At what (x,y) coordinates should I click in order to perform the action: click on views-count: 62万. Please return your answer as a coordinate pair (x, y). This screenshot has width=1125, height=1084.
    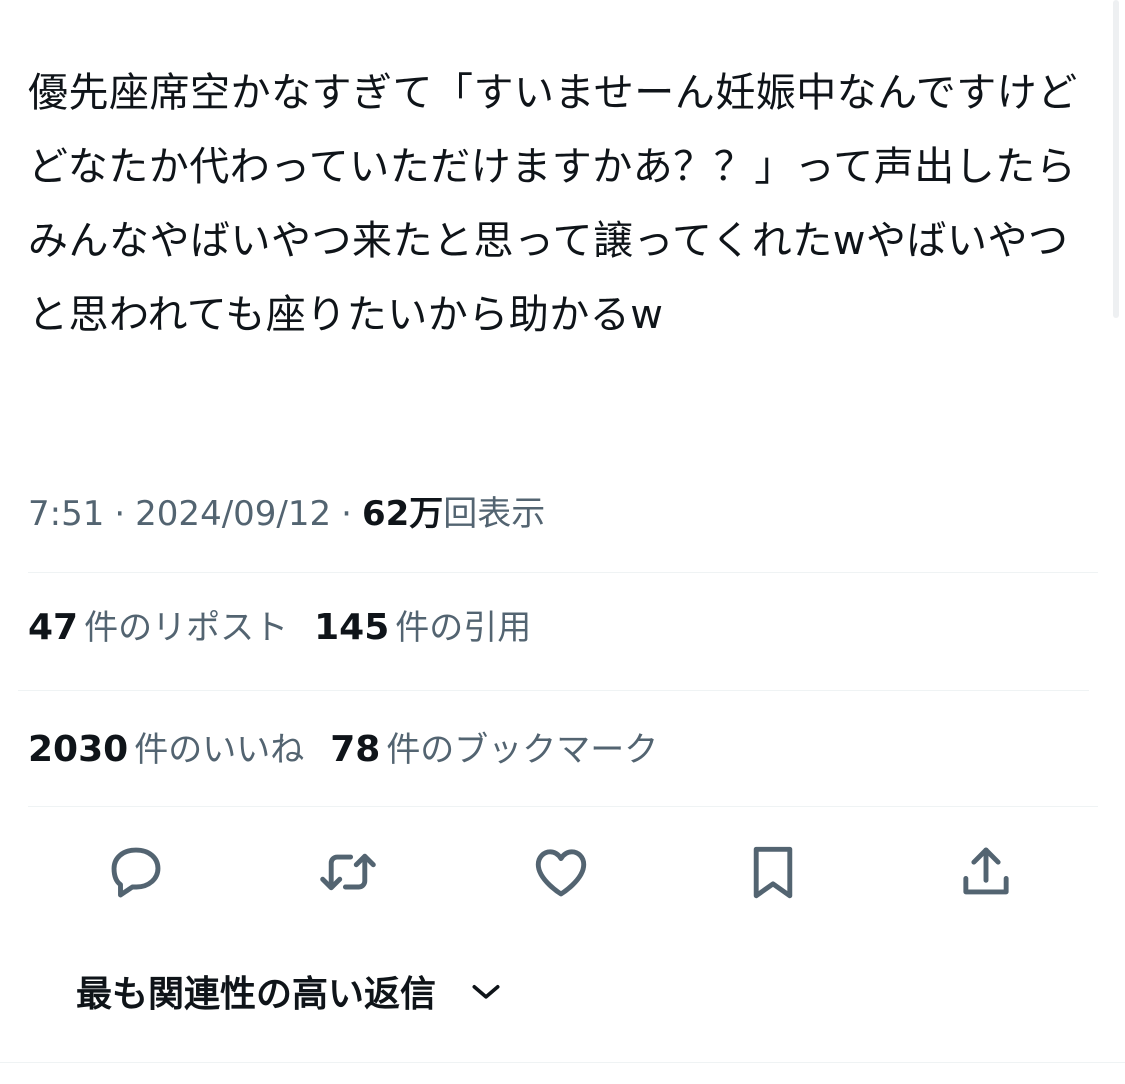
    Looking at the image, I should click on (402, 514).